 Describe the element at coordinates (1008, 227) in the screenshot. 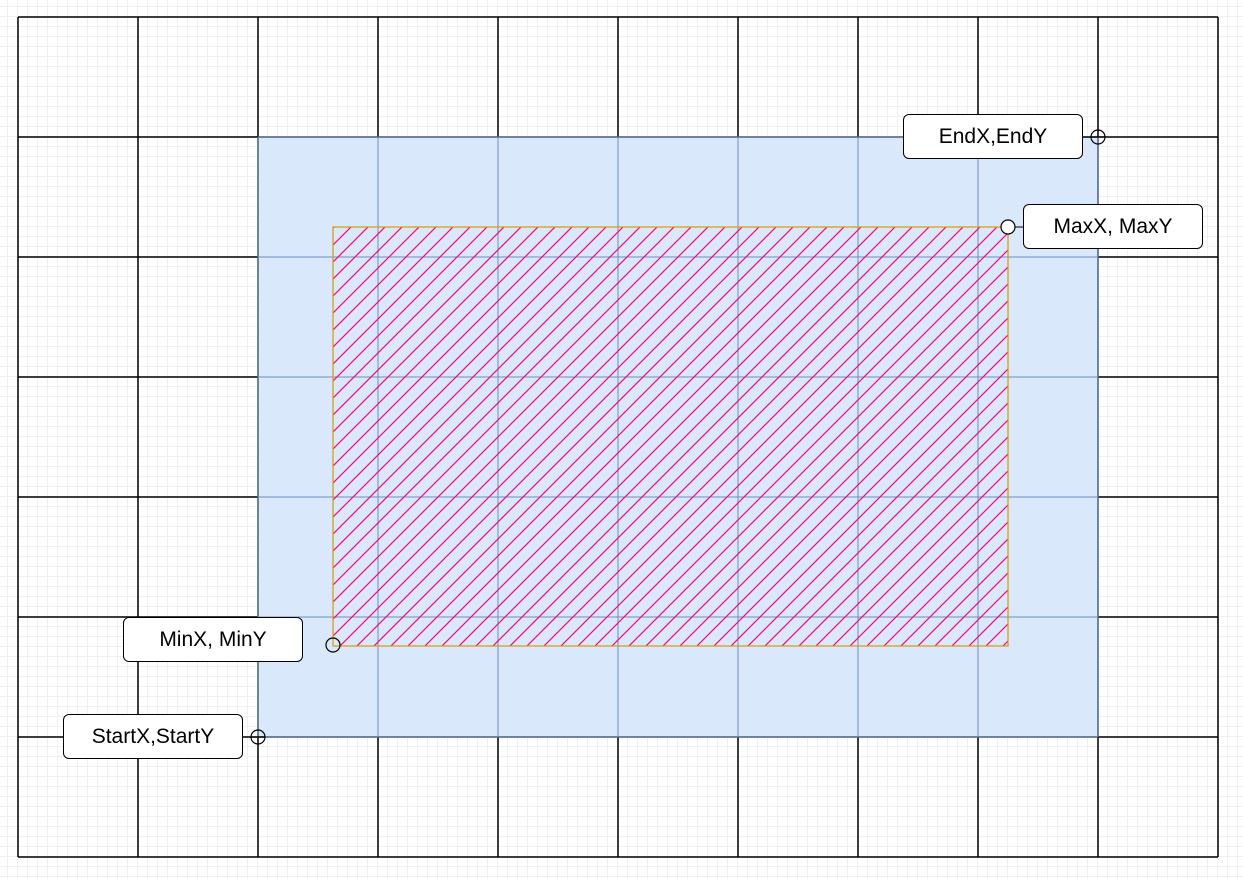

I see `max-point-marker` at that location.